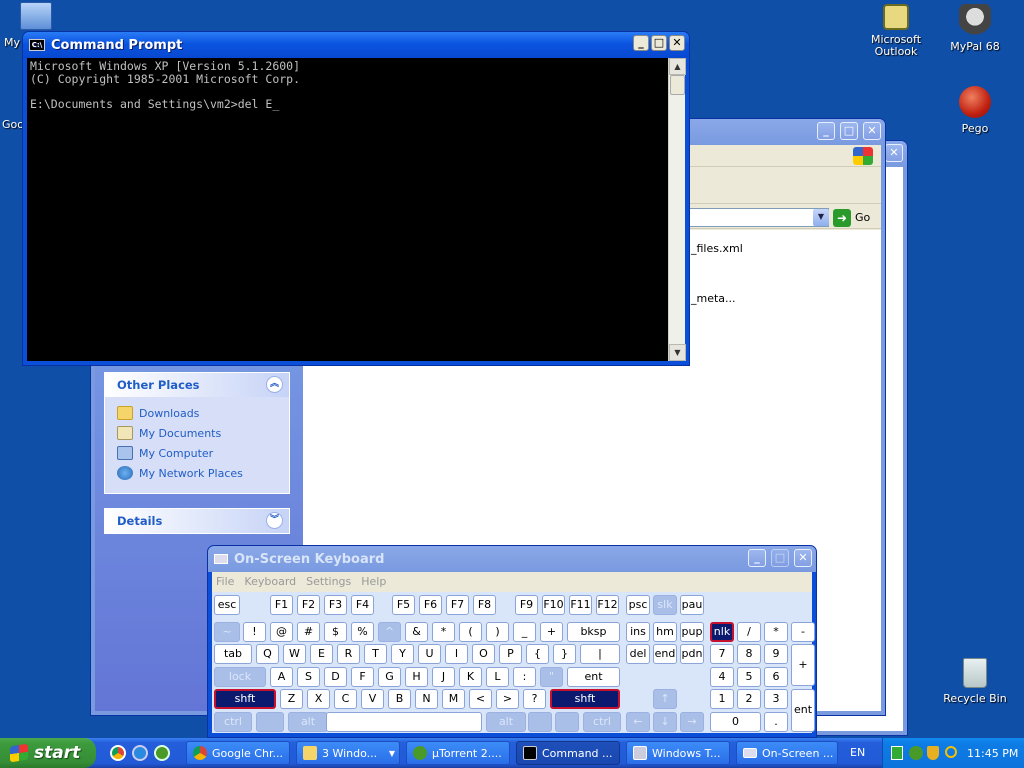 The width and height of the screenshot is (1024, 768). What do you see at coordinates (281, 677) in the screenshot?
I see `key-A: A` at bounding box center [281, 677].